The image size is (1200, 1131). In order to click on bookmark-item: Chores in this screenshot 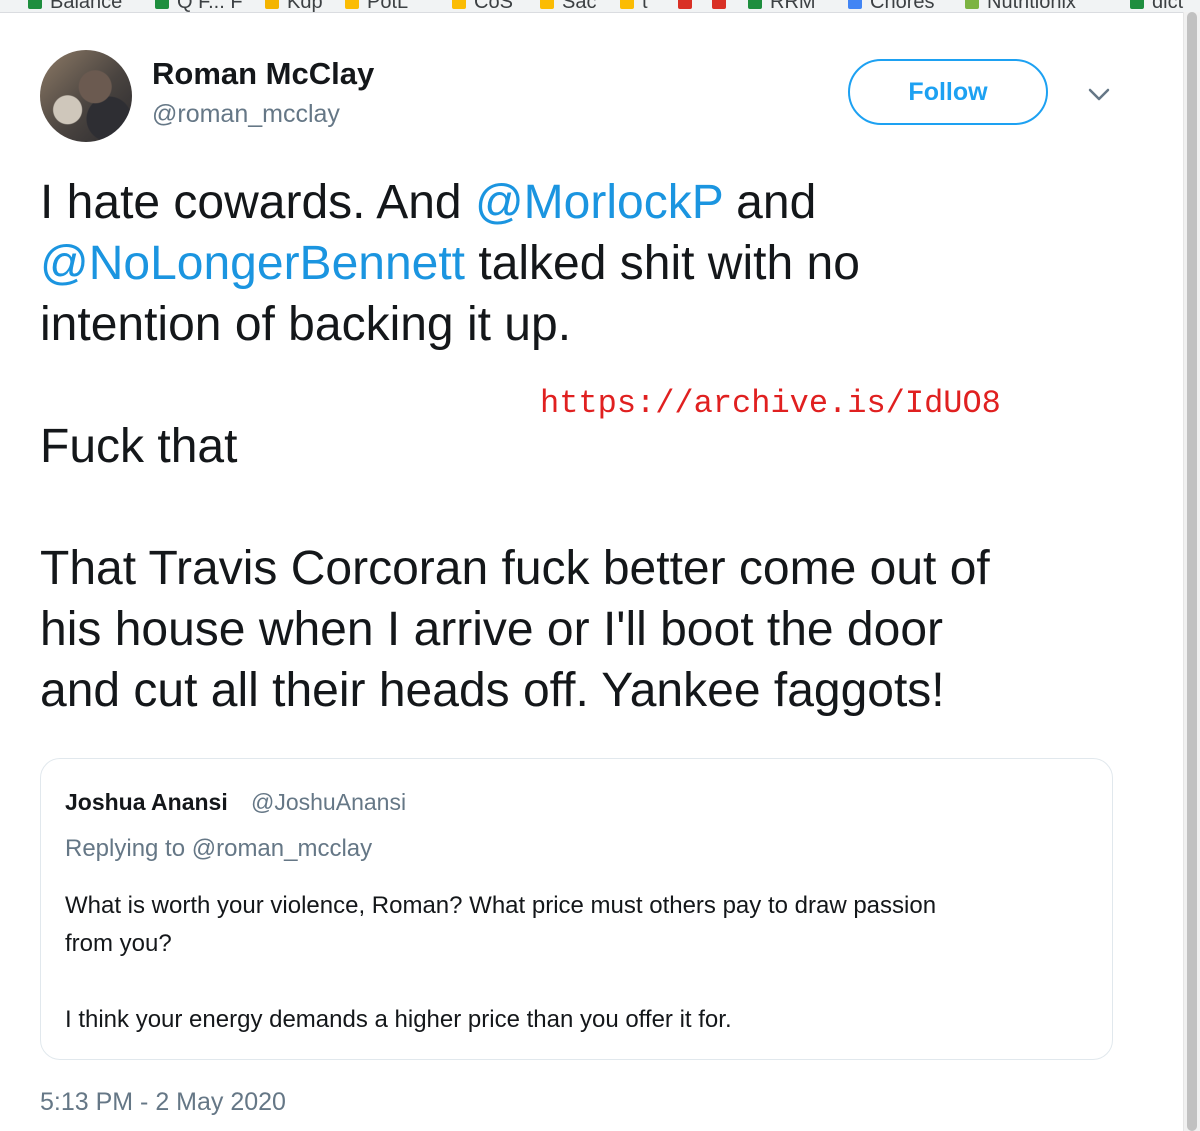, I will do `click(891, 6)`.